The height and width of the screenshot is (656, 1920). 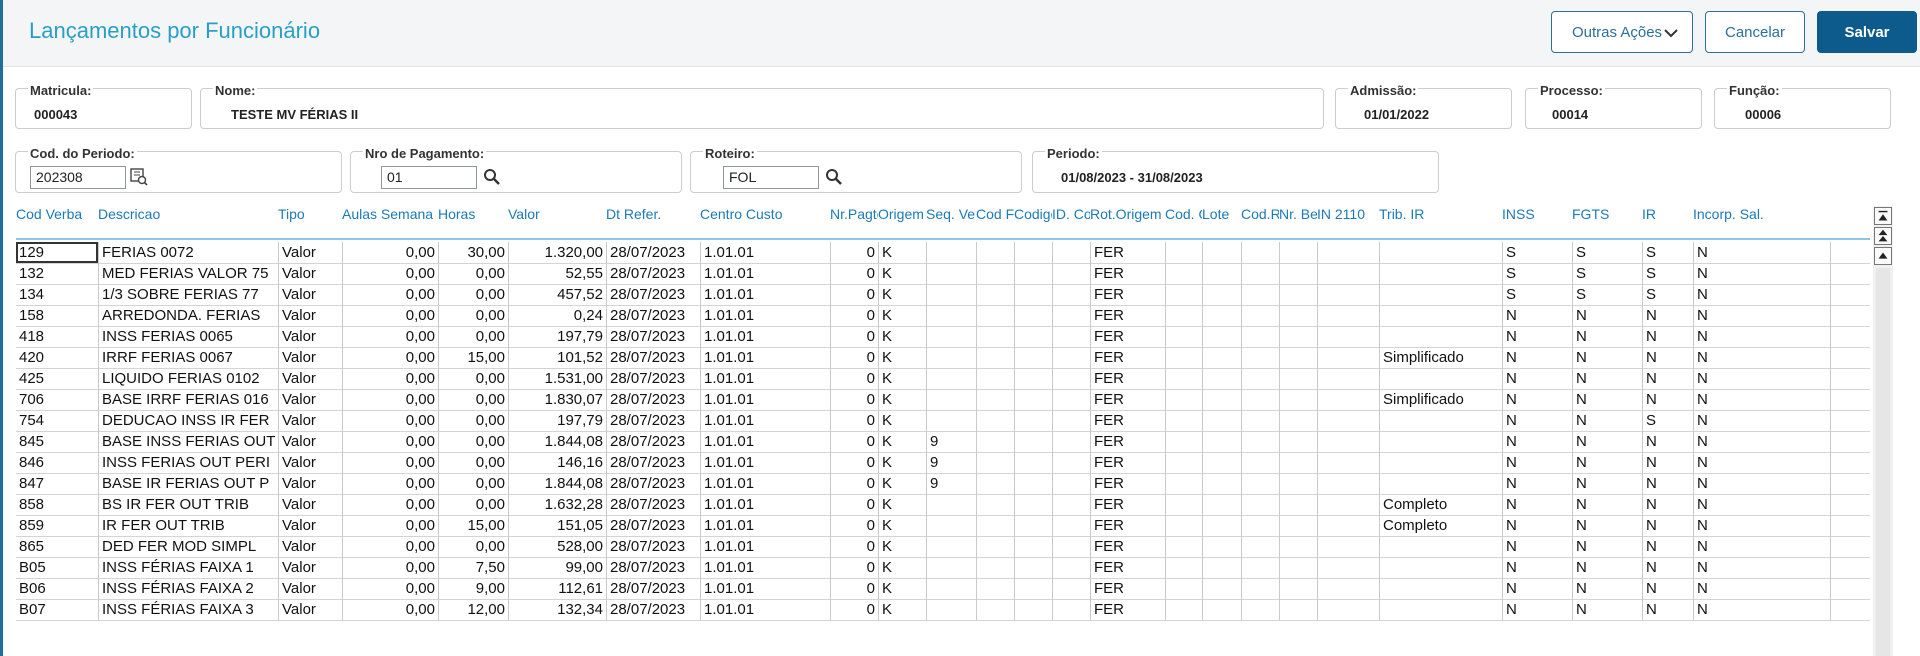 What do you see at coordinates (1607, 273) in the screenshot?
I see `cell-fgts: S` at bounding box center [1607, 273].